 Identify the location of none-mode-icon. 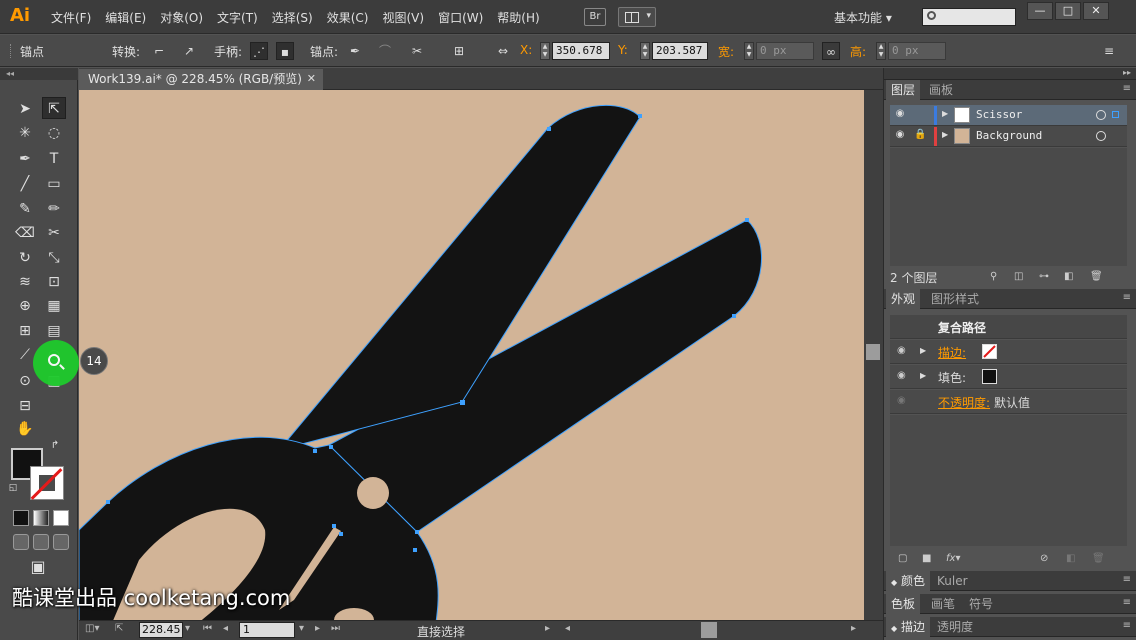
(61, 518).